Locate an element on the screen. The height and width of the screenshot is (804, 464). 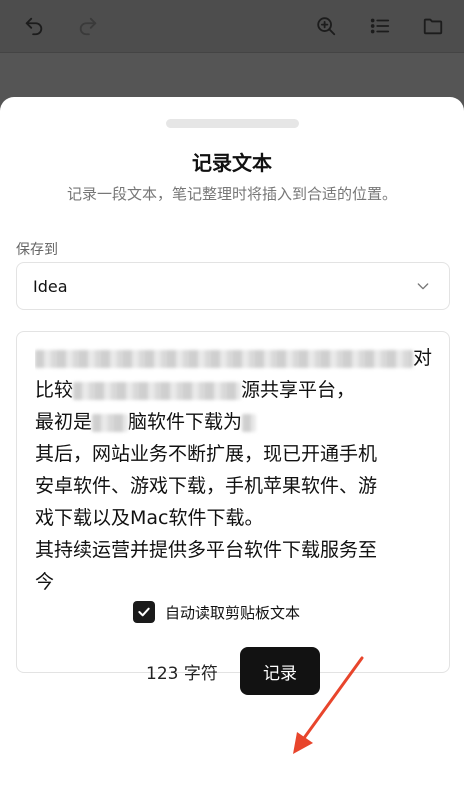
checkmark-icon is located at coordinates (144, 612).